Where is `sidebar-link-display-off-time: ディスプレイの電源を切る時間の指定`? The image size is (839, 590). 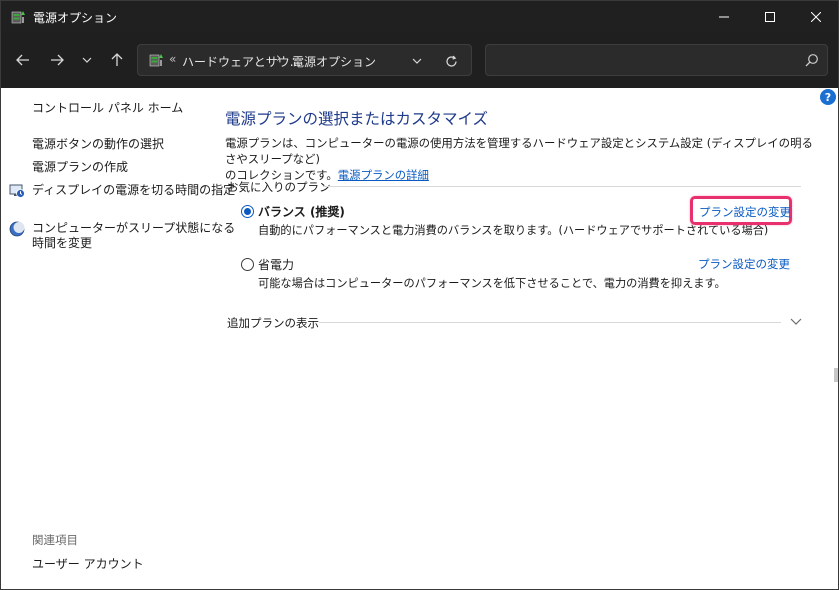
sidebar-link-display-off-time: ディスプレイの電源を切る時間の指定 is located at coordinates (133, 190).